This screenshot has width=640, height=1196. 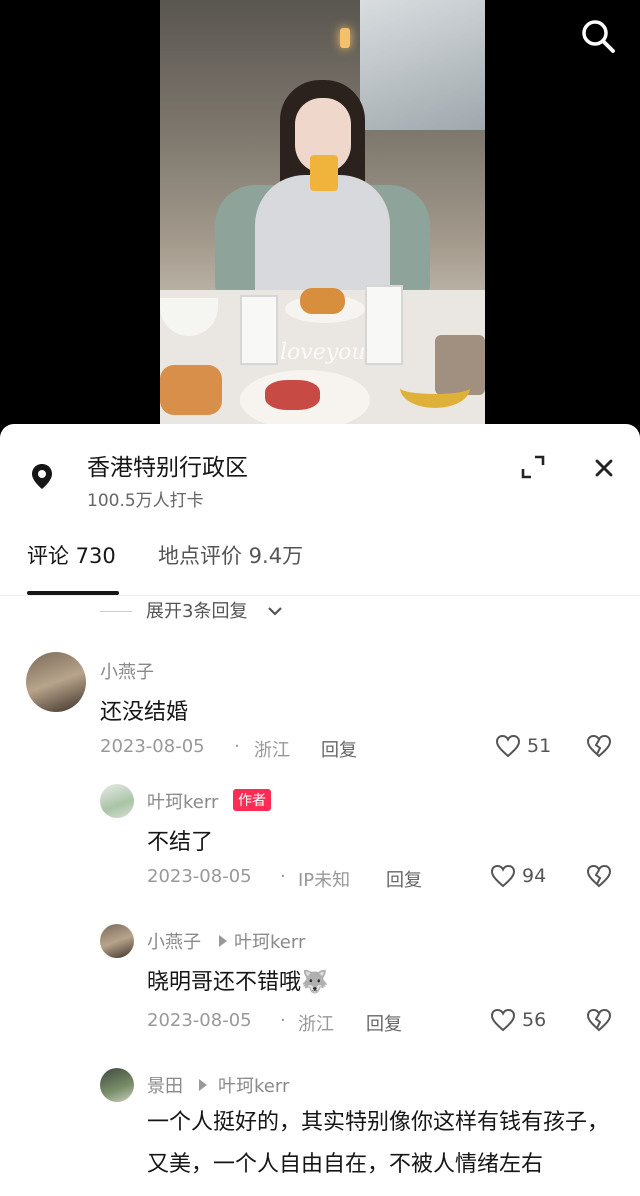 What do you see at coordinates (145, 501) in the screenshot?
I see `checkin-count: 100.5万人打卡` at bounding box center [145, 501].